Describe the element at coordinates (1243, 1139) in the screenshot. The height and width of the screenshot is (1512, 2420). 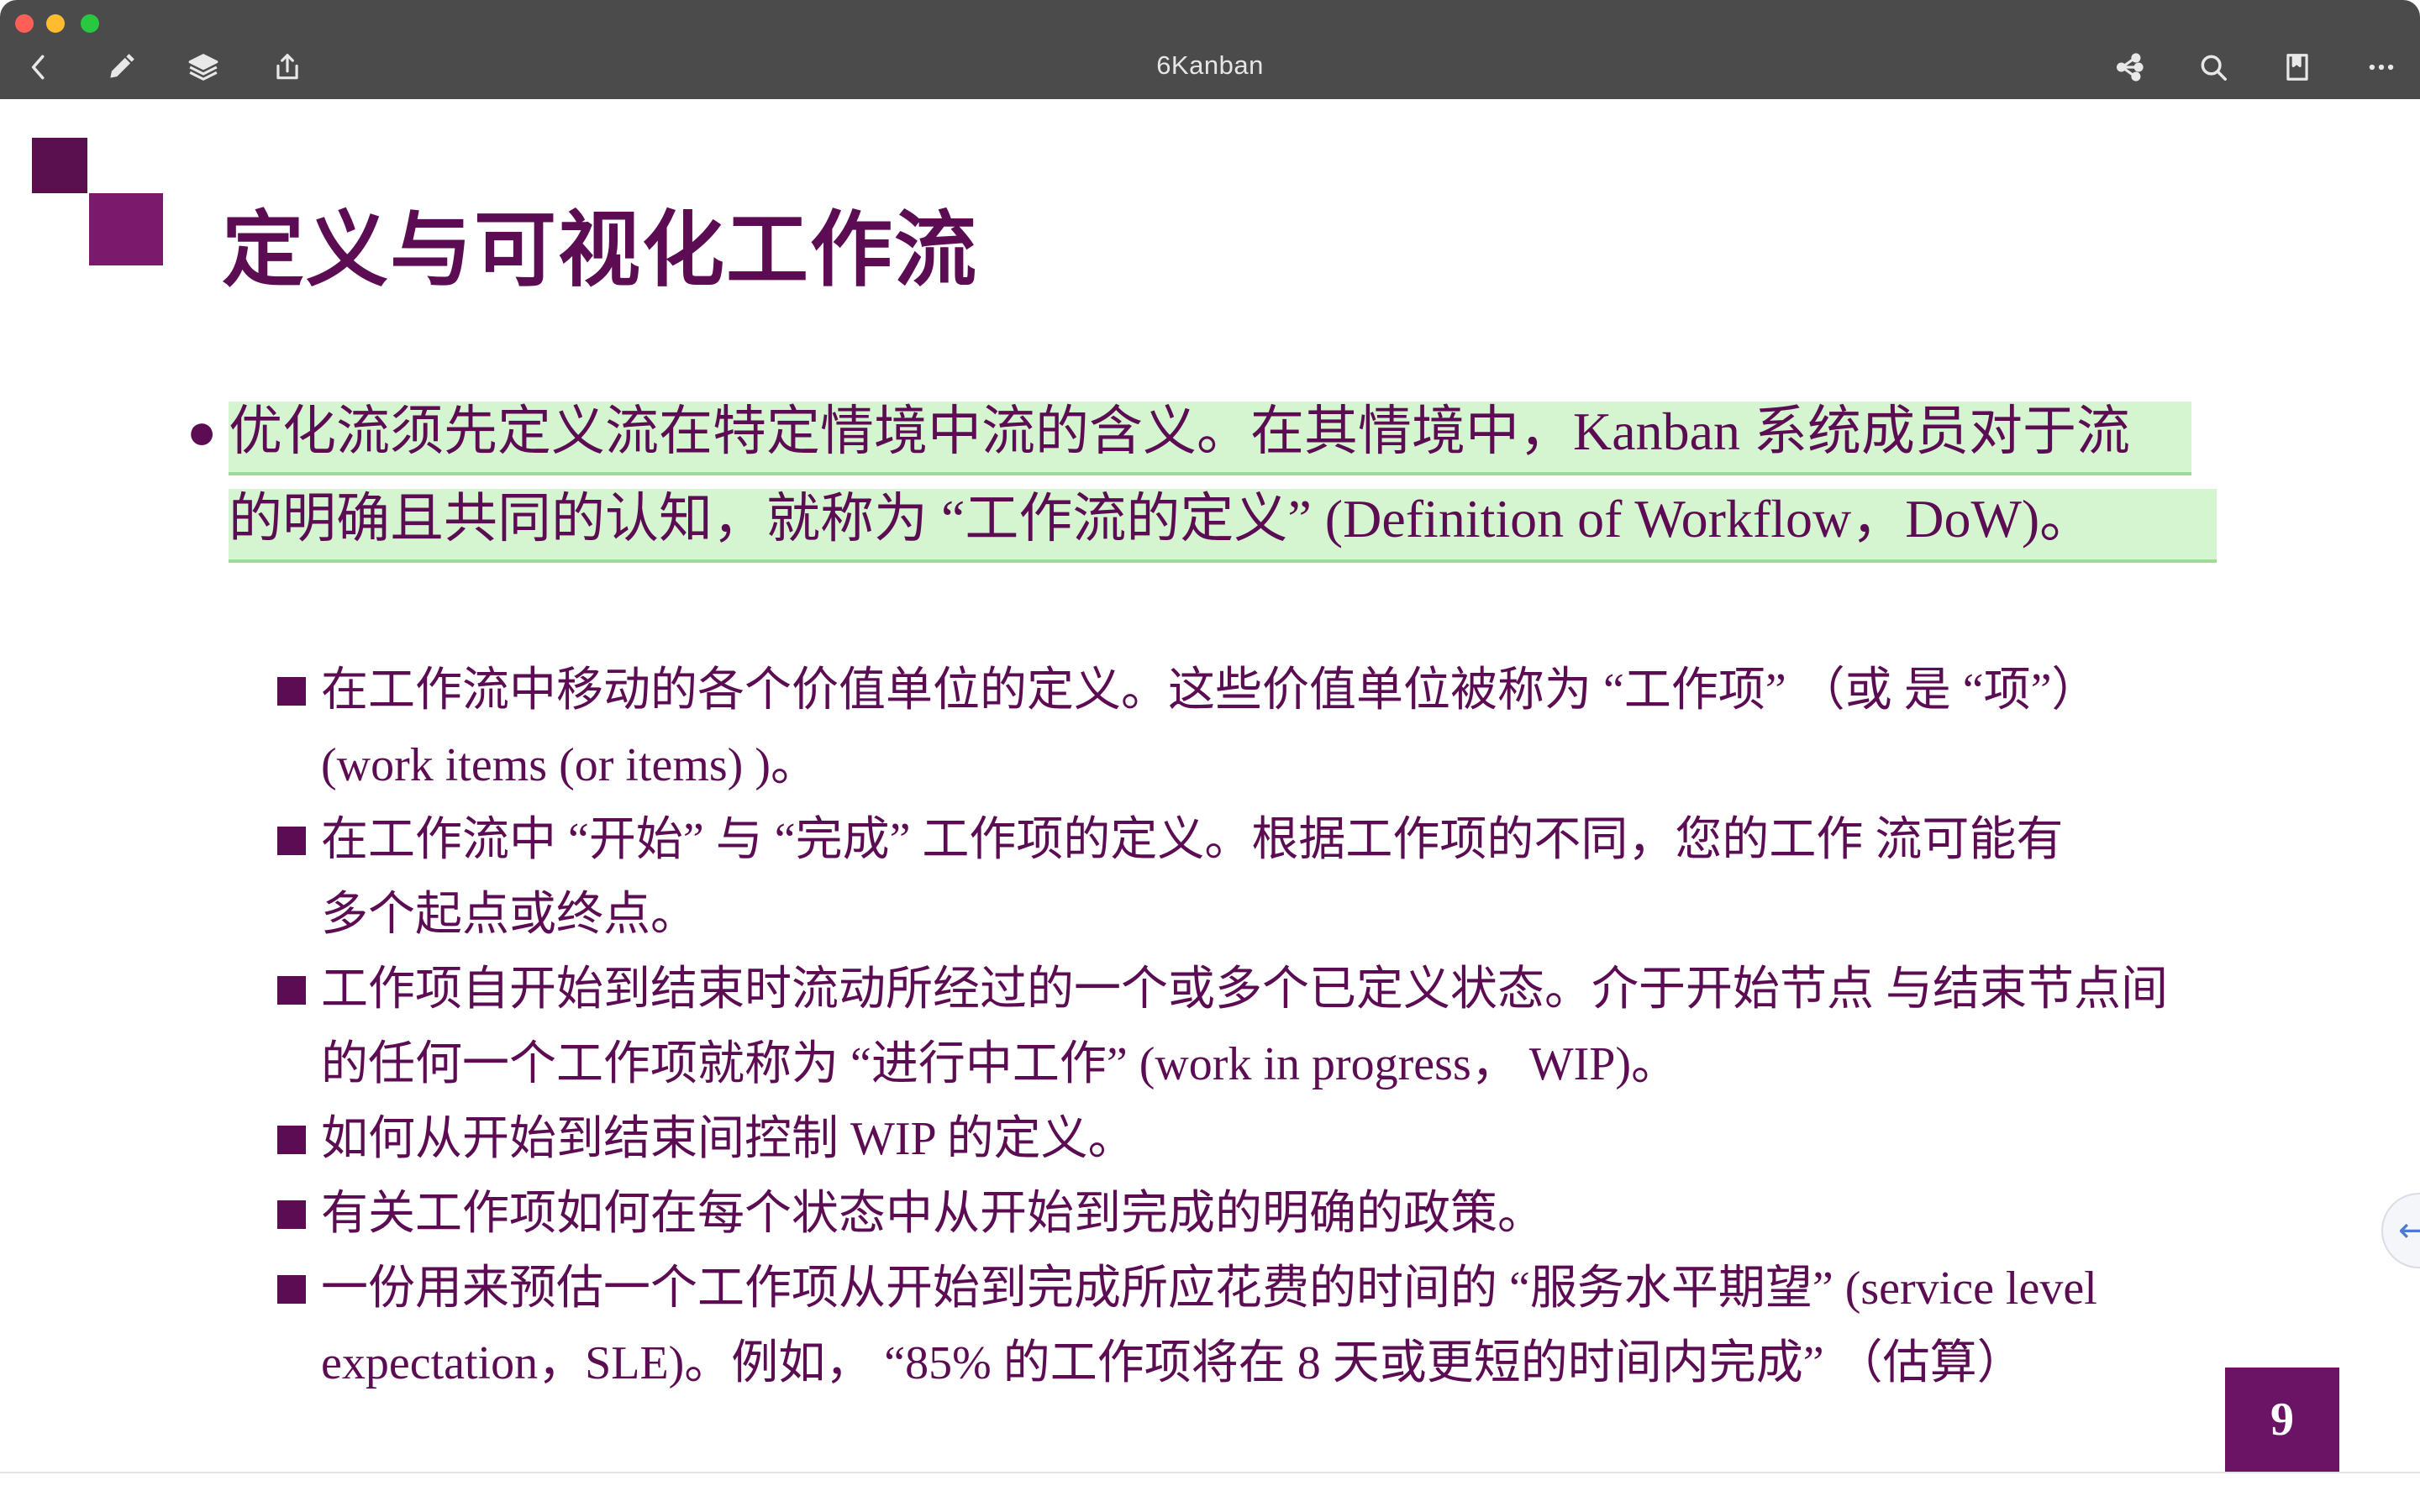
I see `sub-bullet-item: 如何从开始到结束间控制 WIP 的定义。` at that location.